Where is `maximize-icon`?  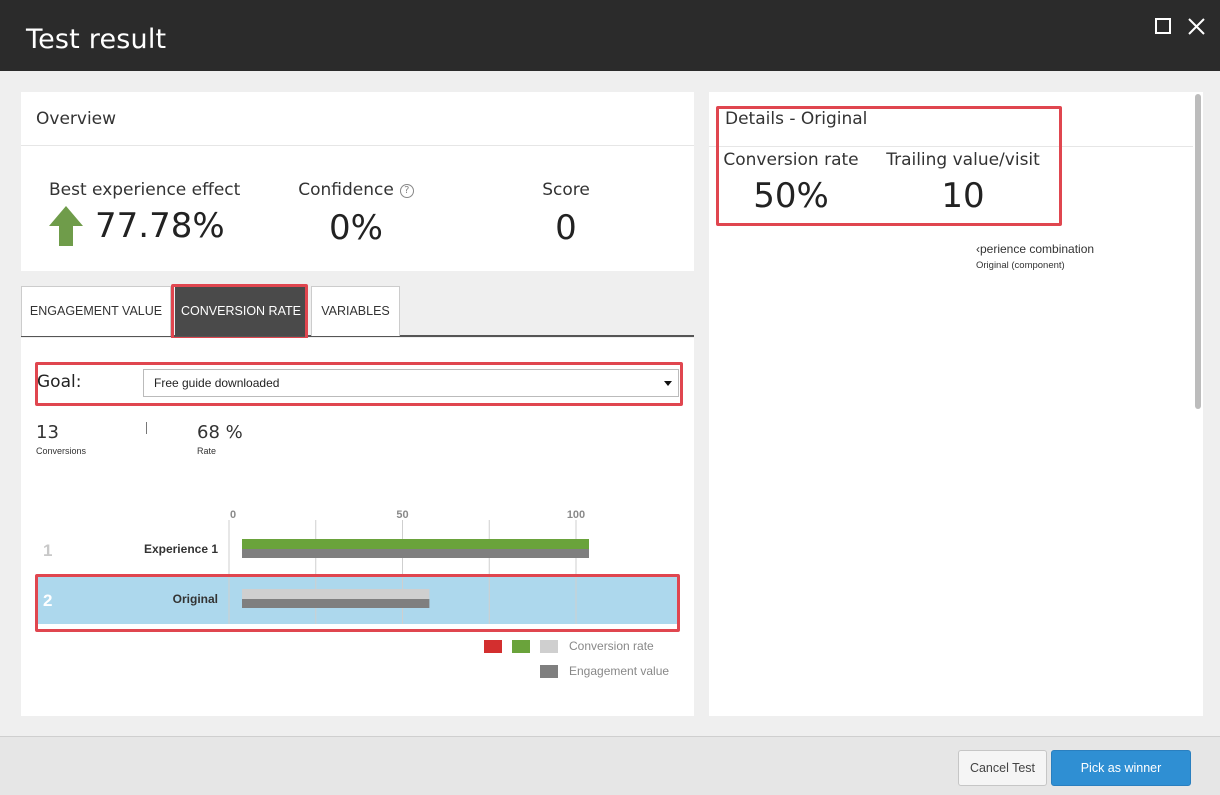 maximize-icon is located at coordinates (1164, 27).